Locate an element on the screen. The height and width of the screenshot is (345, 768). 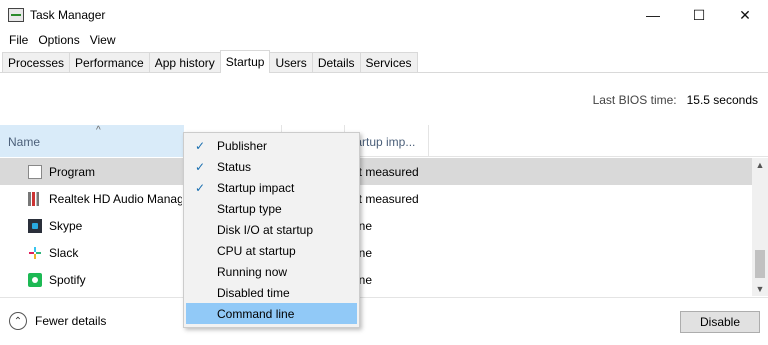
chevron-up-icon: ⌃ is located at coordinates (18, 321).